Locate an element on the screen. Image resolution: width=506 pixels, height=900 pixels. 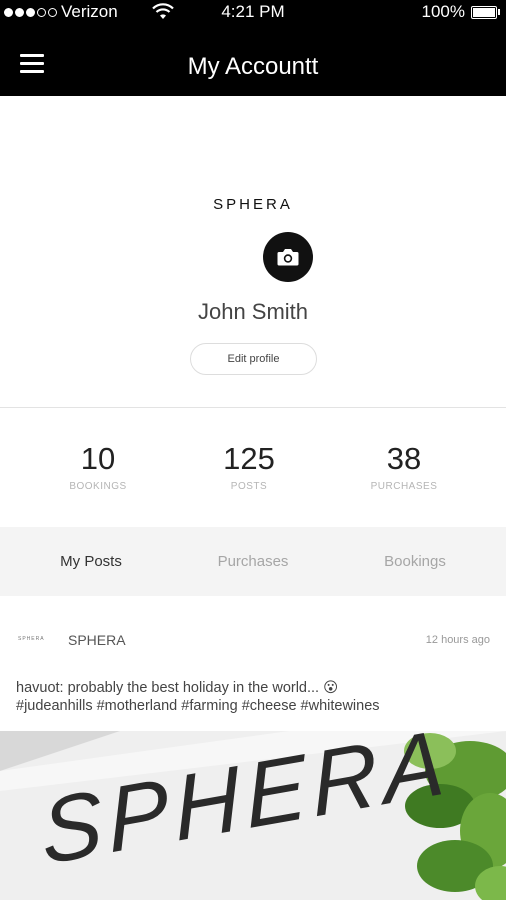
stat-label: POSTS is located at coordinates (249, 486).